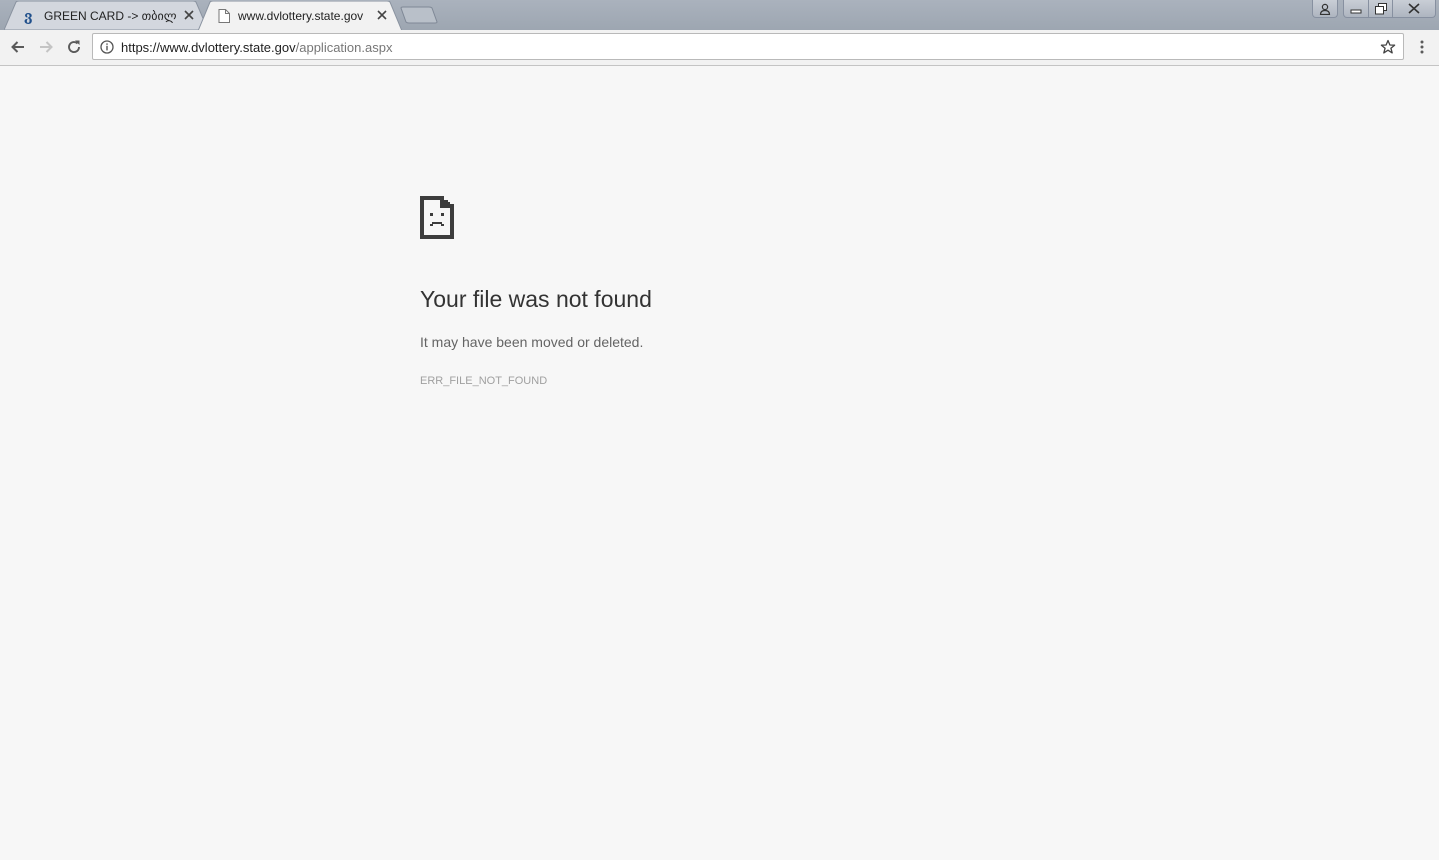  I want to click on arrow-left-icon, so click(17, 47).